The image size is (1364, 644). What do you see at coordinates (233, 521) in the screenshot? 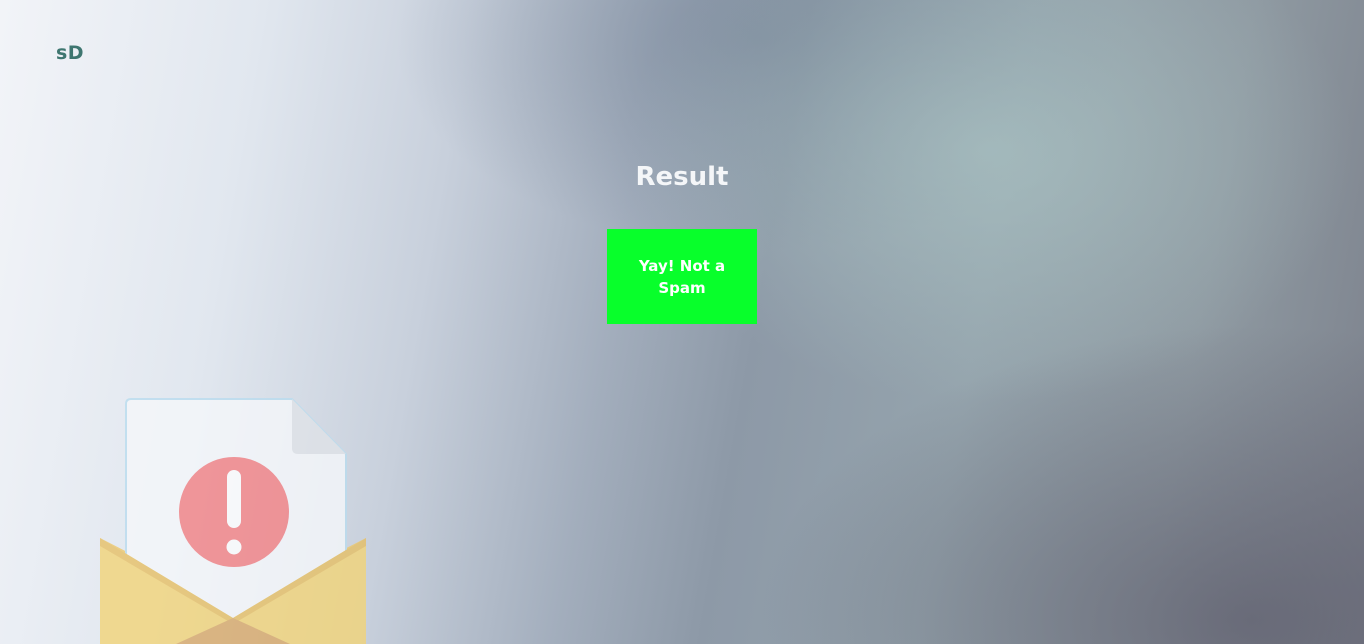
I see `spam-alert-envelope-icon` at bounding box center [233, 521].